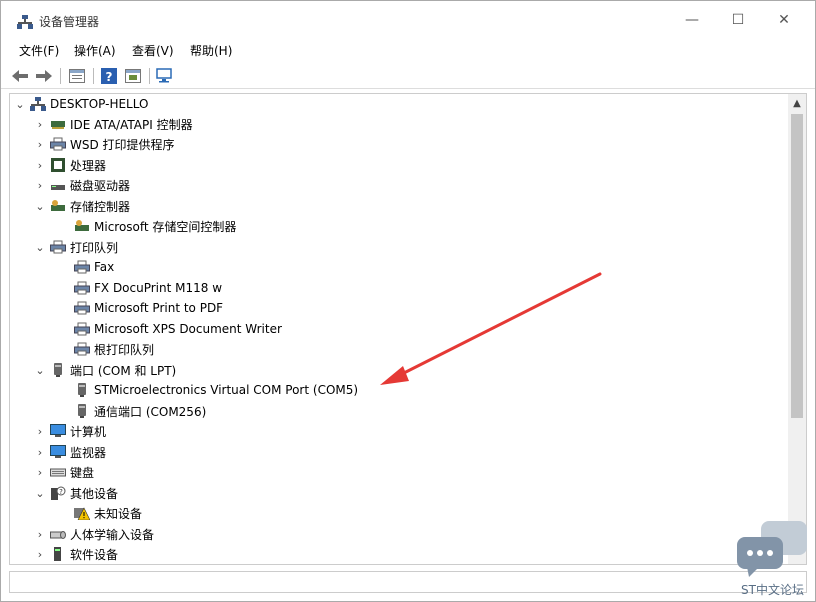 The height and width of the screenshot is (602, 816). What do you see at coordinates (69, 22) in the screenshot?
I see `window-title: 设备管理器` at bounding box center [69, 22].